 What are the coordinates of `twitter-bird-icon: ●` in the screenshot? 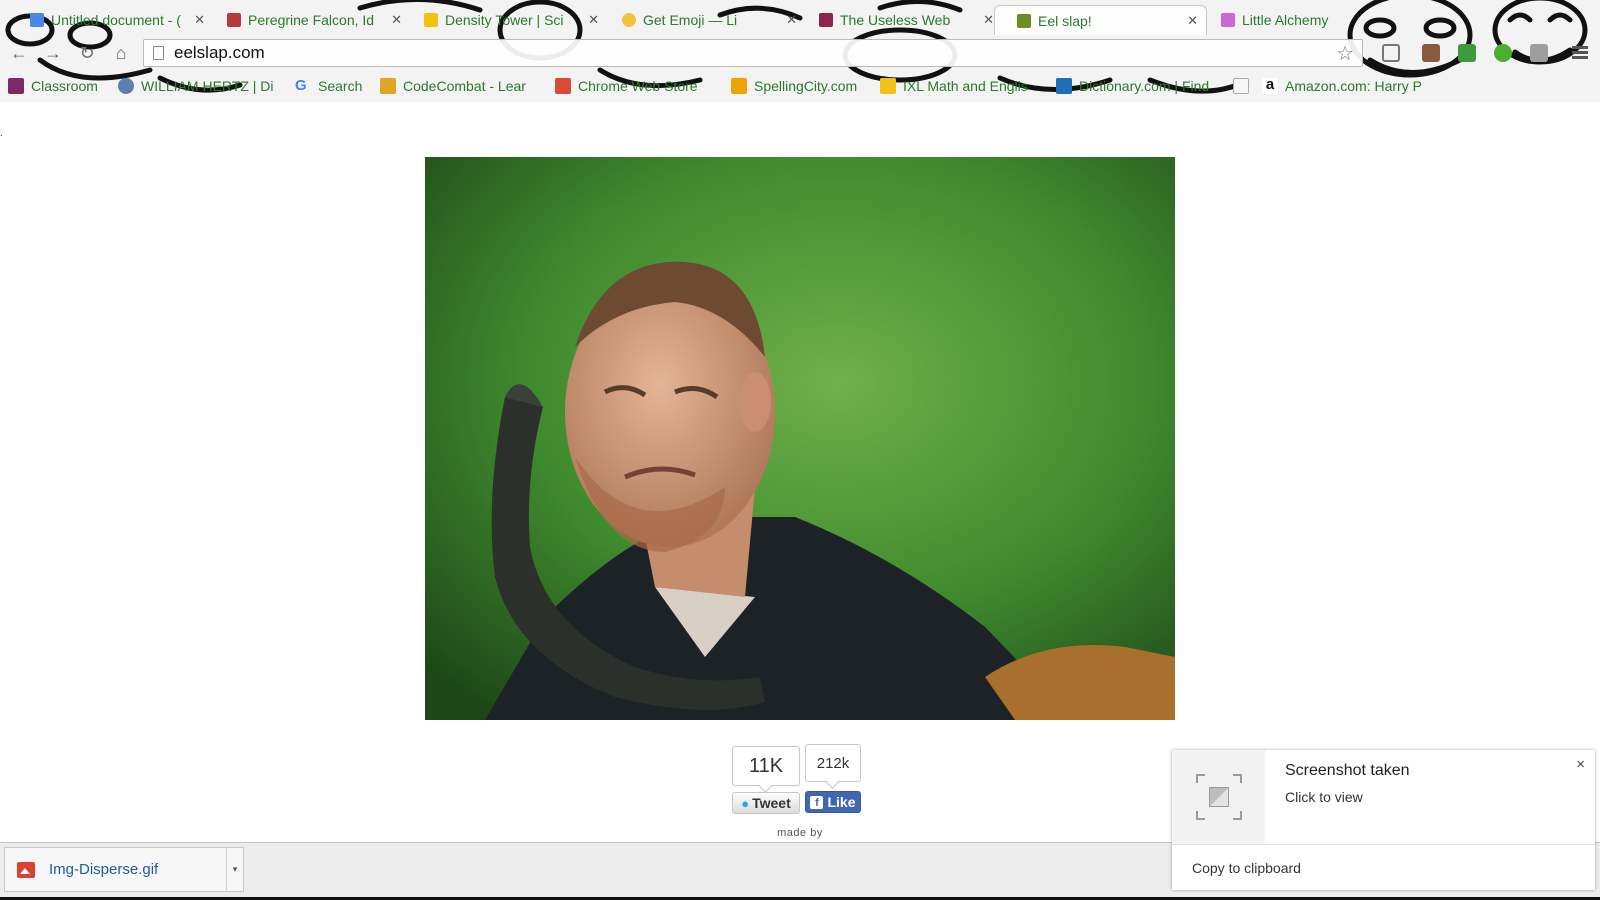 It's located at (745, 803).